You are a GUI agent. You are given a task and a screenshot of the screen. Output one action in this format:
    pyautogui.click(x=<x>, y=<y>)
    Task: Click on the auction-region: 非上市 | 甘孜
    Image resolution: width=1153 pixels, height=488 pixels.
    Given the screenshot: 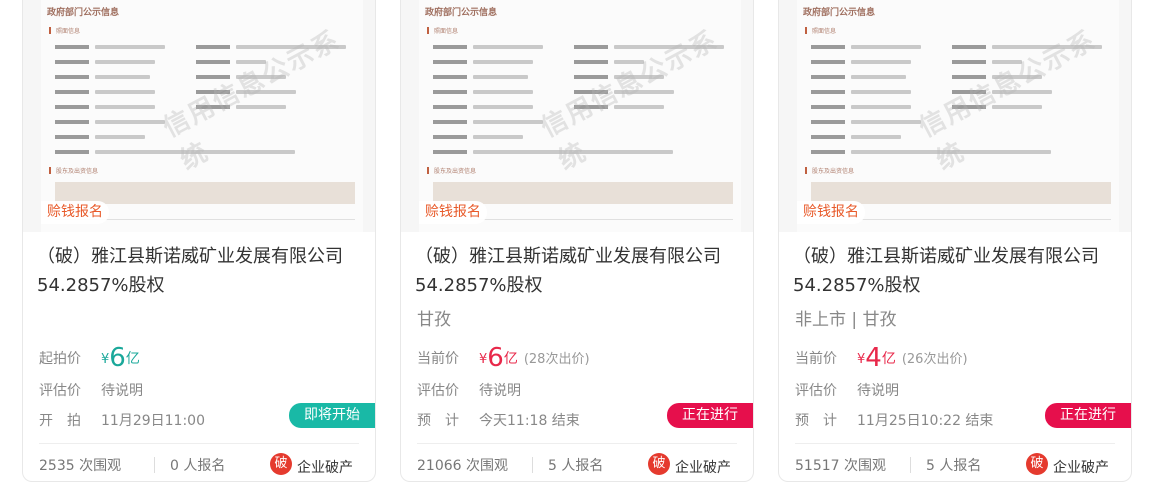 What is the action you would take?
    pyautogui.click(x=846, y=320)
    